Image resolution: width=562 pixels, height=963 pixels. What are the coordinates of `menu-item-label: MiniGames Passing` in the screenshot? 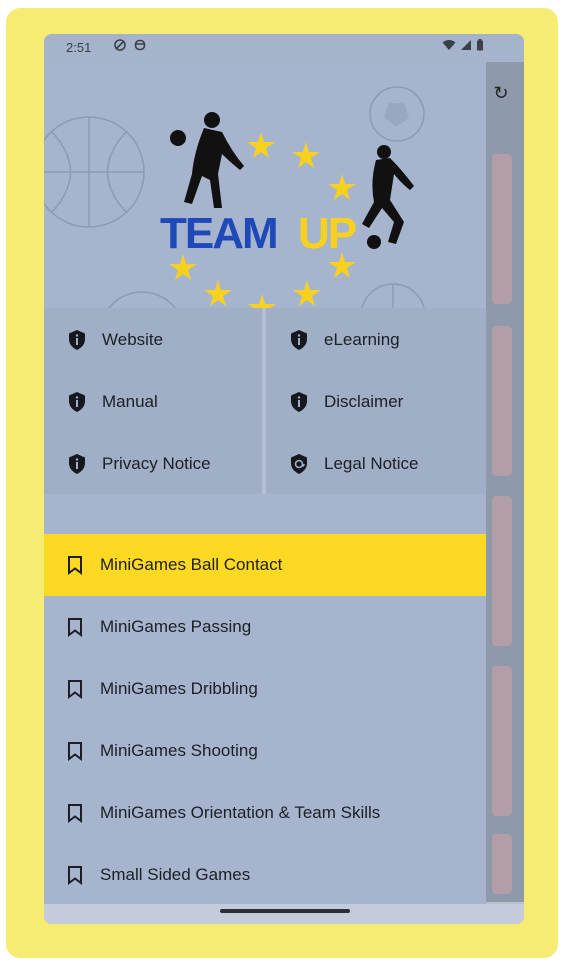 It's located at (176, 626).